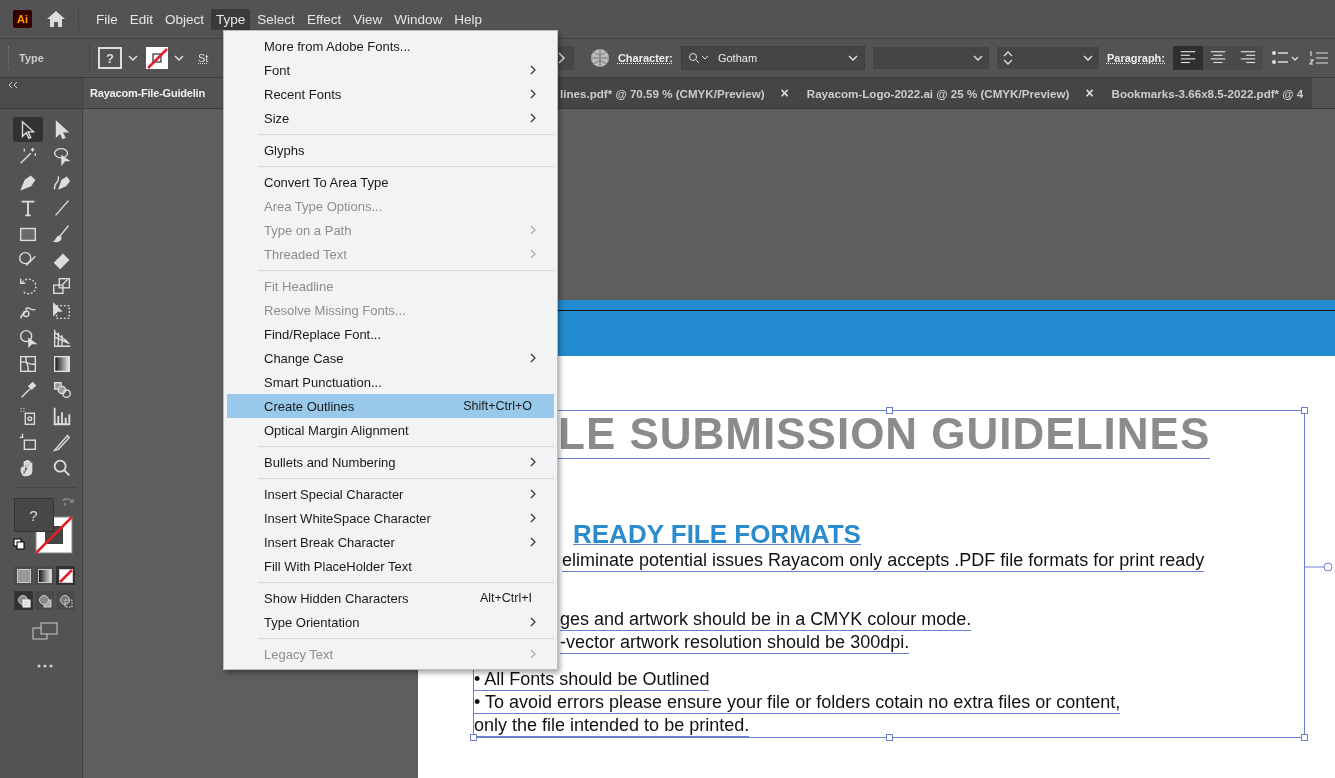 The width and height of the screenshot is (1335, 778). What do you see at coordinates (203, 58) in the screenshot?
I see `stroke-label: St` at bounding box center [203, 58].